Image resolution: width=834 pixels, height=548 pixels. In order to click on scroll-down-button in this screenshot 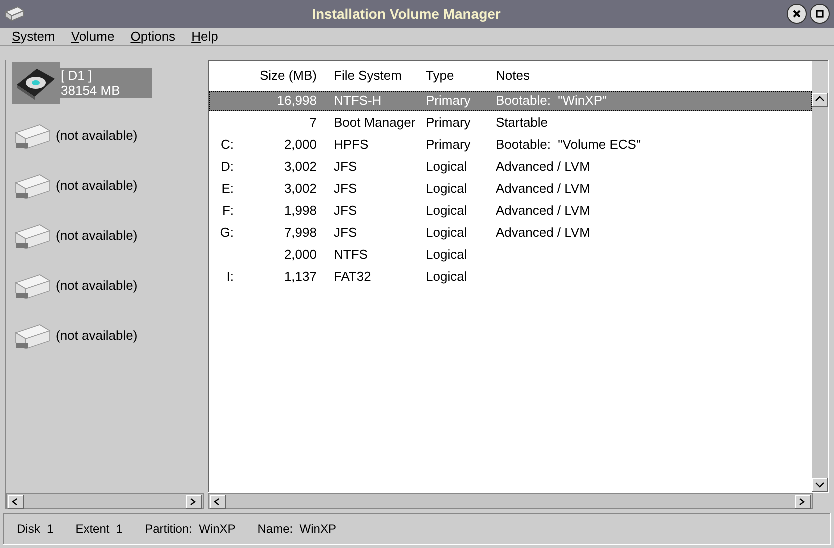, I will do `click(820, 485)`.